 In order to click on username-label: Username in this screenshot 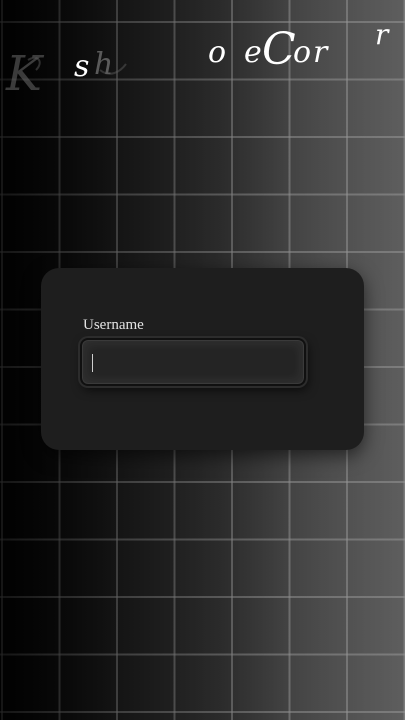, I will do `click(113, 325)`.